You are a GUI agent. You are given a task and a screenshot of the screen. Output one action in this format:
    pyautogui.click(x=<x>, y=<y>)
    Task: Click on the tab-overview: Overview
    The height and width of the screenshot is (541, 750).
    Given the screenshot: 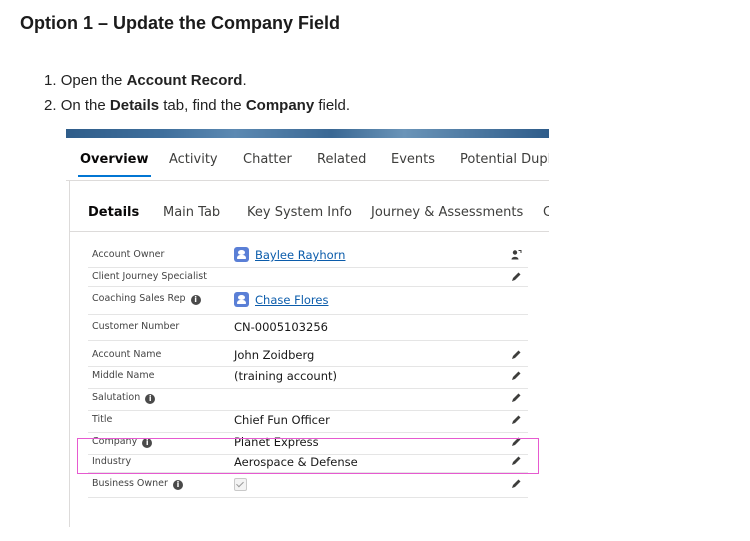 What is the action you would take?
    pyautogui.click(x=114, y=164)
    